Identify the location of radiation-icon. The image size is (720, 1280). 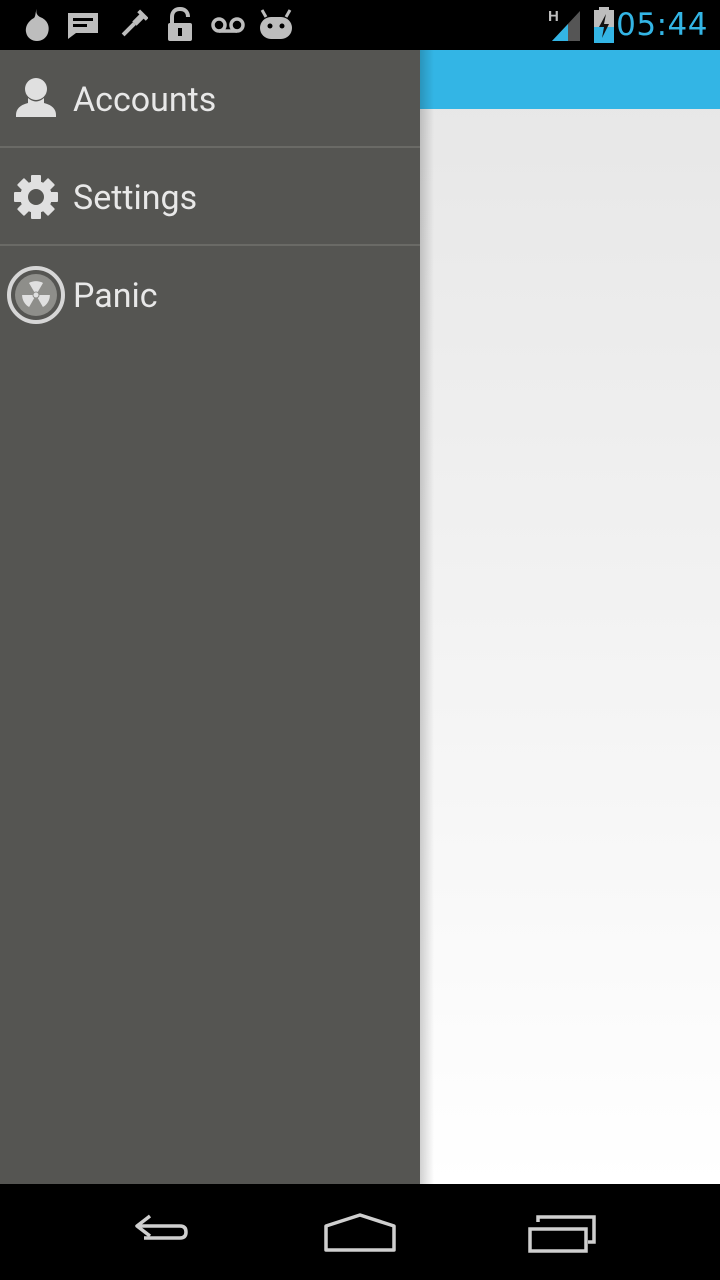
(36, 295).